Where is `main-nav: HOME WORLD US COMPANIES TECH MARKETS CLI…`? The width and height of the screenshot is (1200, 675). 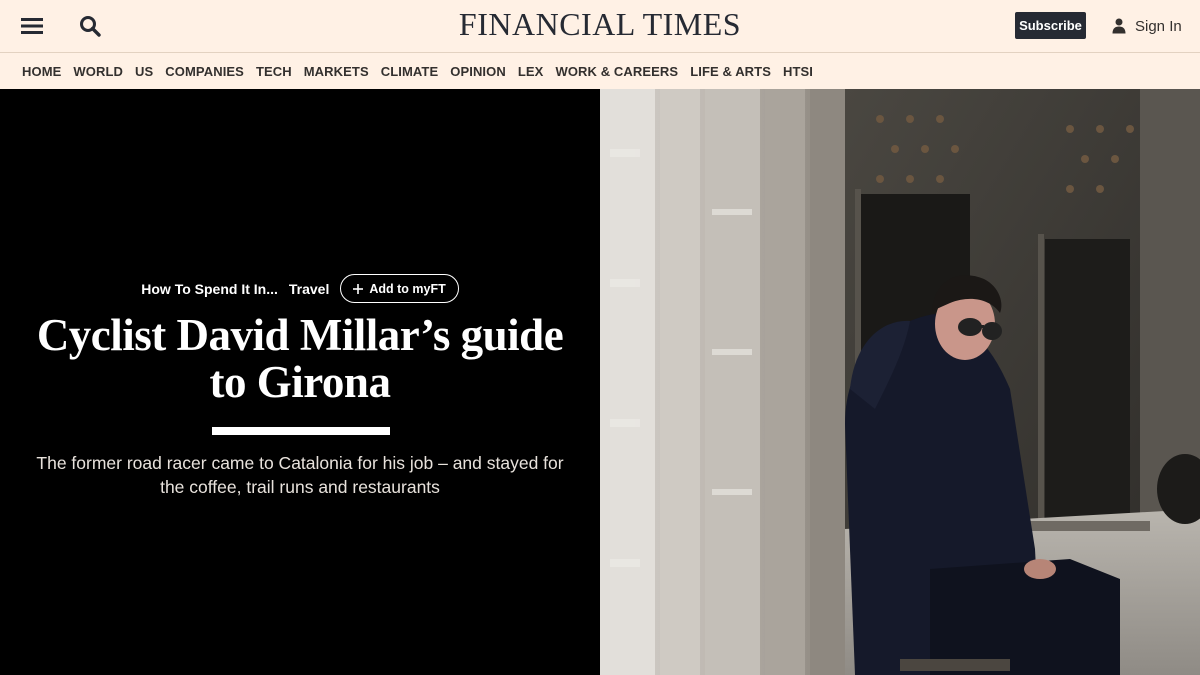 main-nav: HOME WORLD US COMPANIES TECH MARKETS CLI… is located at coordinates (600, 71).